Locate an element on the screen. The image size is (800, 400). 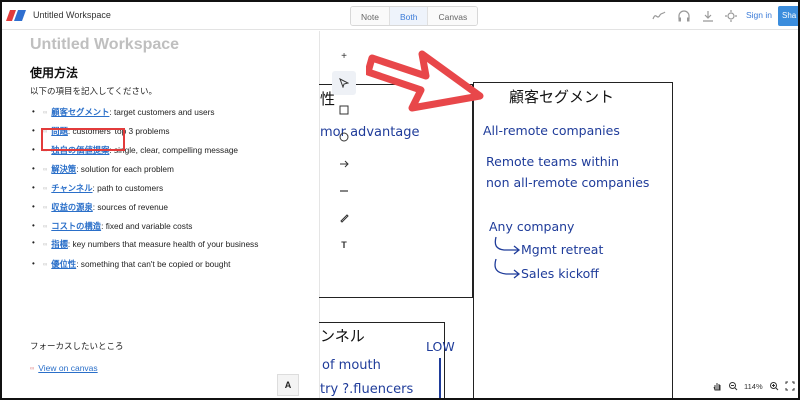
share-button: Sha is located at coordinates (788, 16).